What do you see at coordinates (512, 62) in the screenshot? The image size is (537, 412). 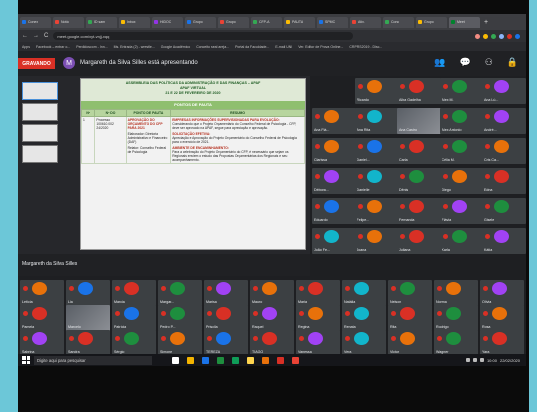 I see `lock-icon: 🔒` at bounding box center [512, 62].